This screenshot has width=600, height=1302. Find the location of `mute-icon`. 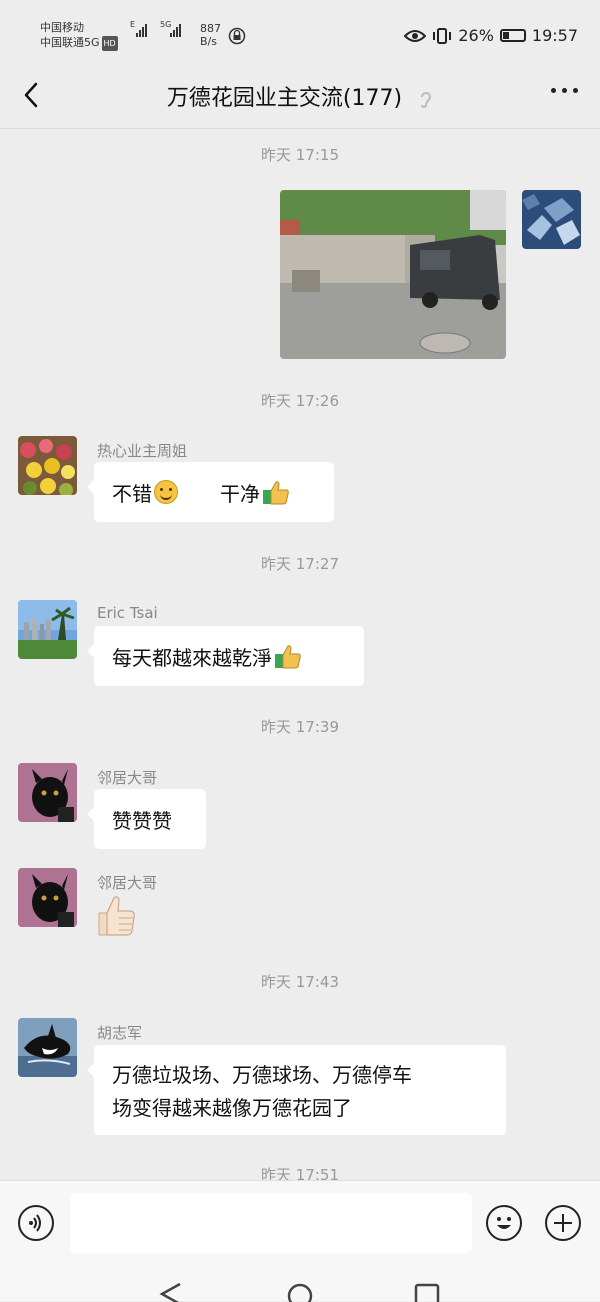

mute-icon is located at coordinates (426, 99).